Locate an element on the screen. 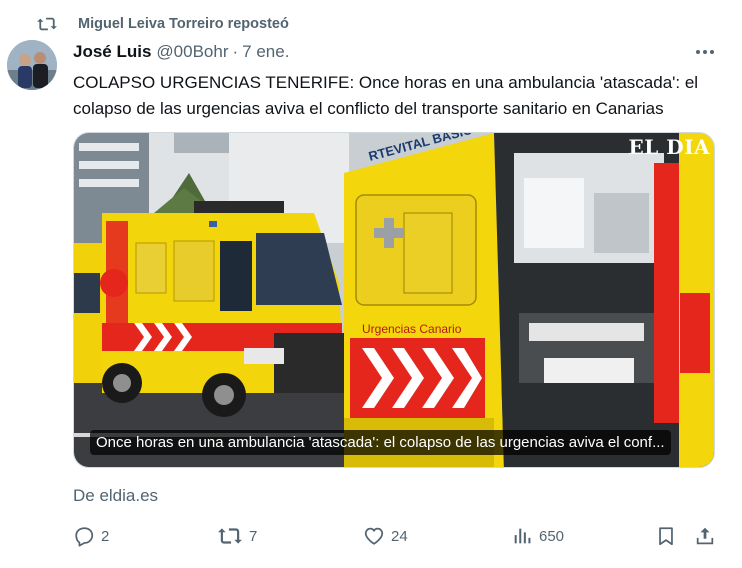 The height and width of the screenshot is (568, 742). bookmark-icon is located at coordinates (666, 536).